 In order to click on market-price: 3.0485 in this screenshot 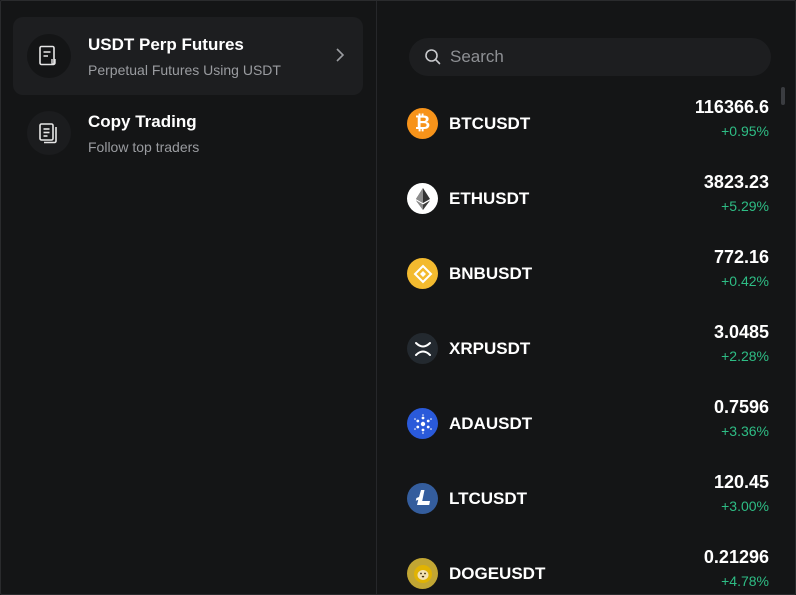, I will do `click(741, 332)`.